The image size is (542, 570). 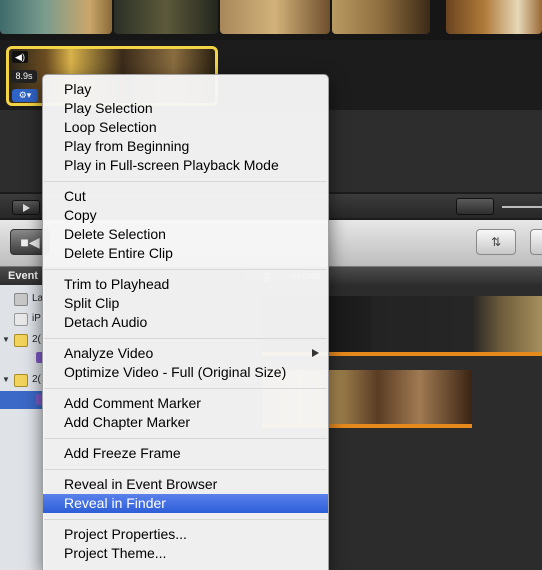 What do you see at coordinates (185, 484) in the screenshot?
I see `menu-item-reveal-in-event-browser: Reveal in Event Browser` at bounding box center [185, 484].